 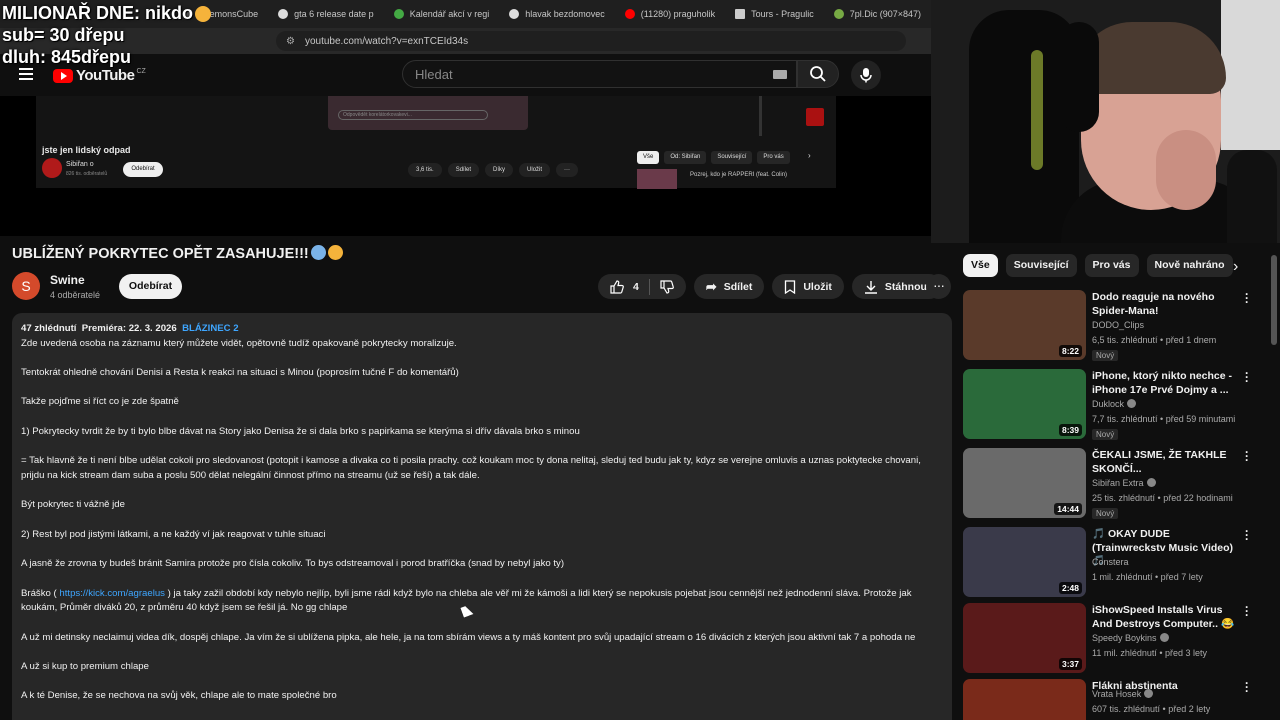 I want to click on stream-overlay-title: MILIONAŘ DNE: nikdo, so click(x=106, y=13).